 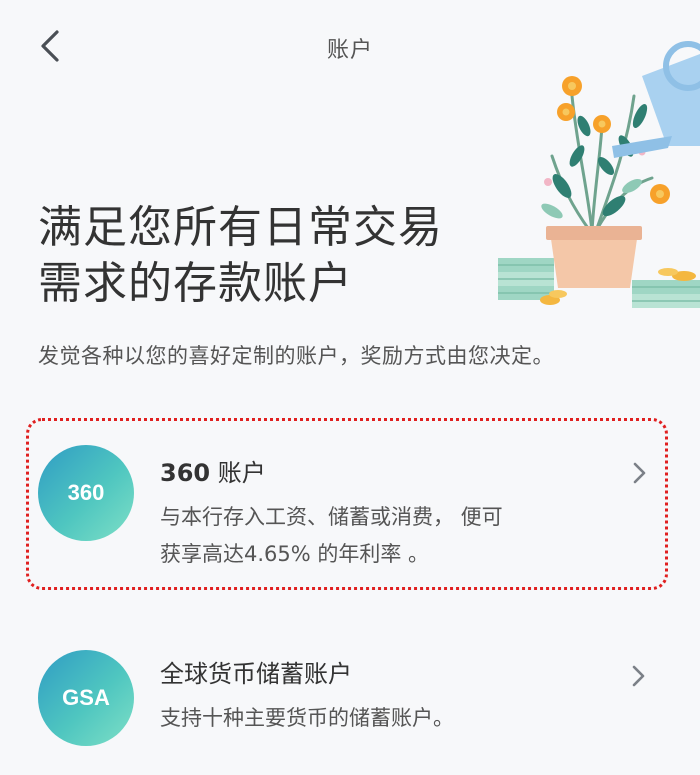 What do you see at coordinates (268, 256) in the screenshot?
I see `hero-heading: 满足您所有日常交易 需求的存款账户` at bounding box center [268, 256].